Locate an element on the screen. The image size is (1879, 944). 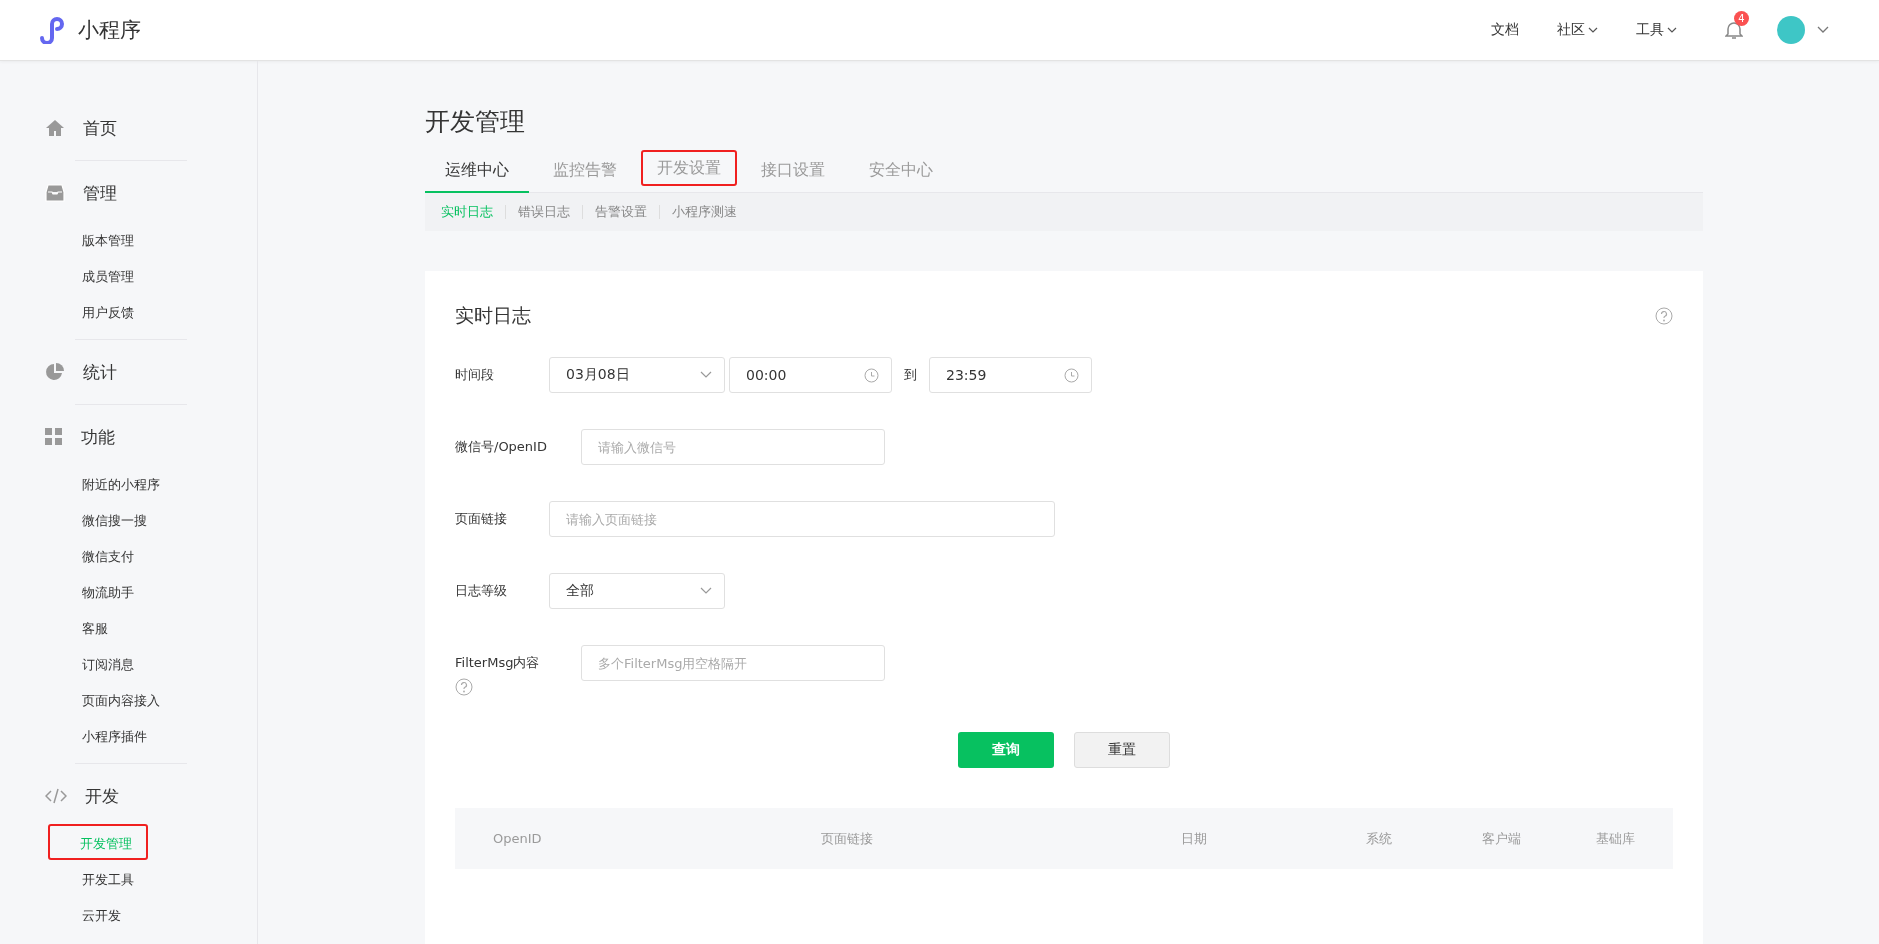
sidebar-item: 小程序插件 is located at coordinates (116, 735).